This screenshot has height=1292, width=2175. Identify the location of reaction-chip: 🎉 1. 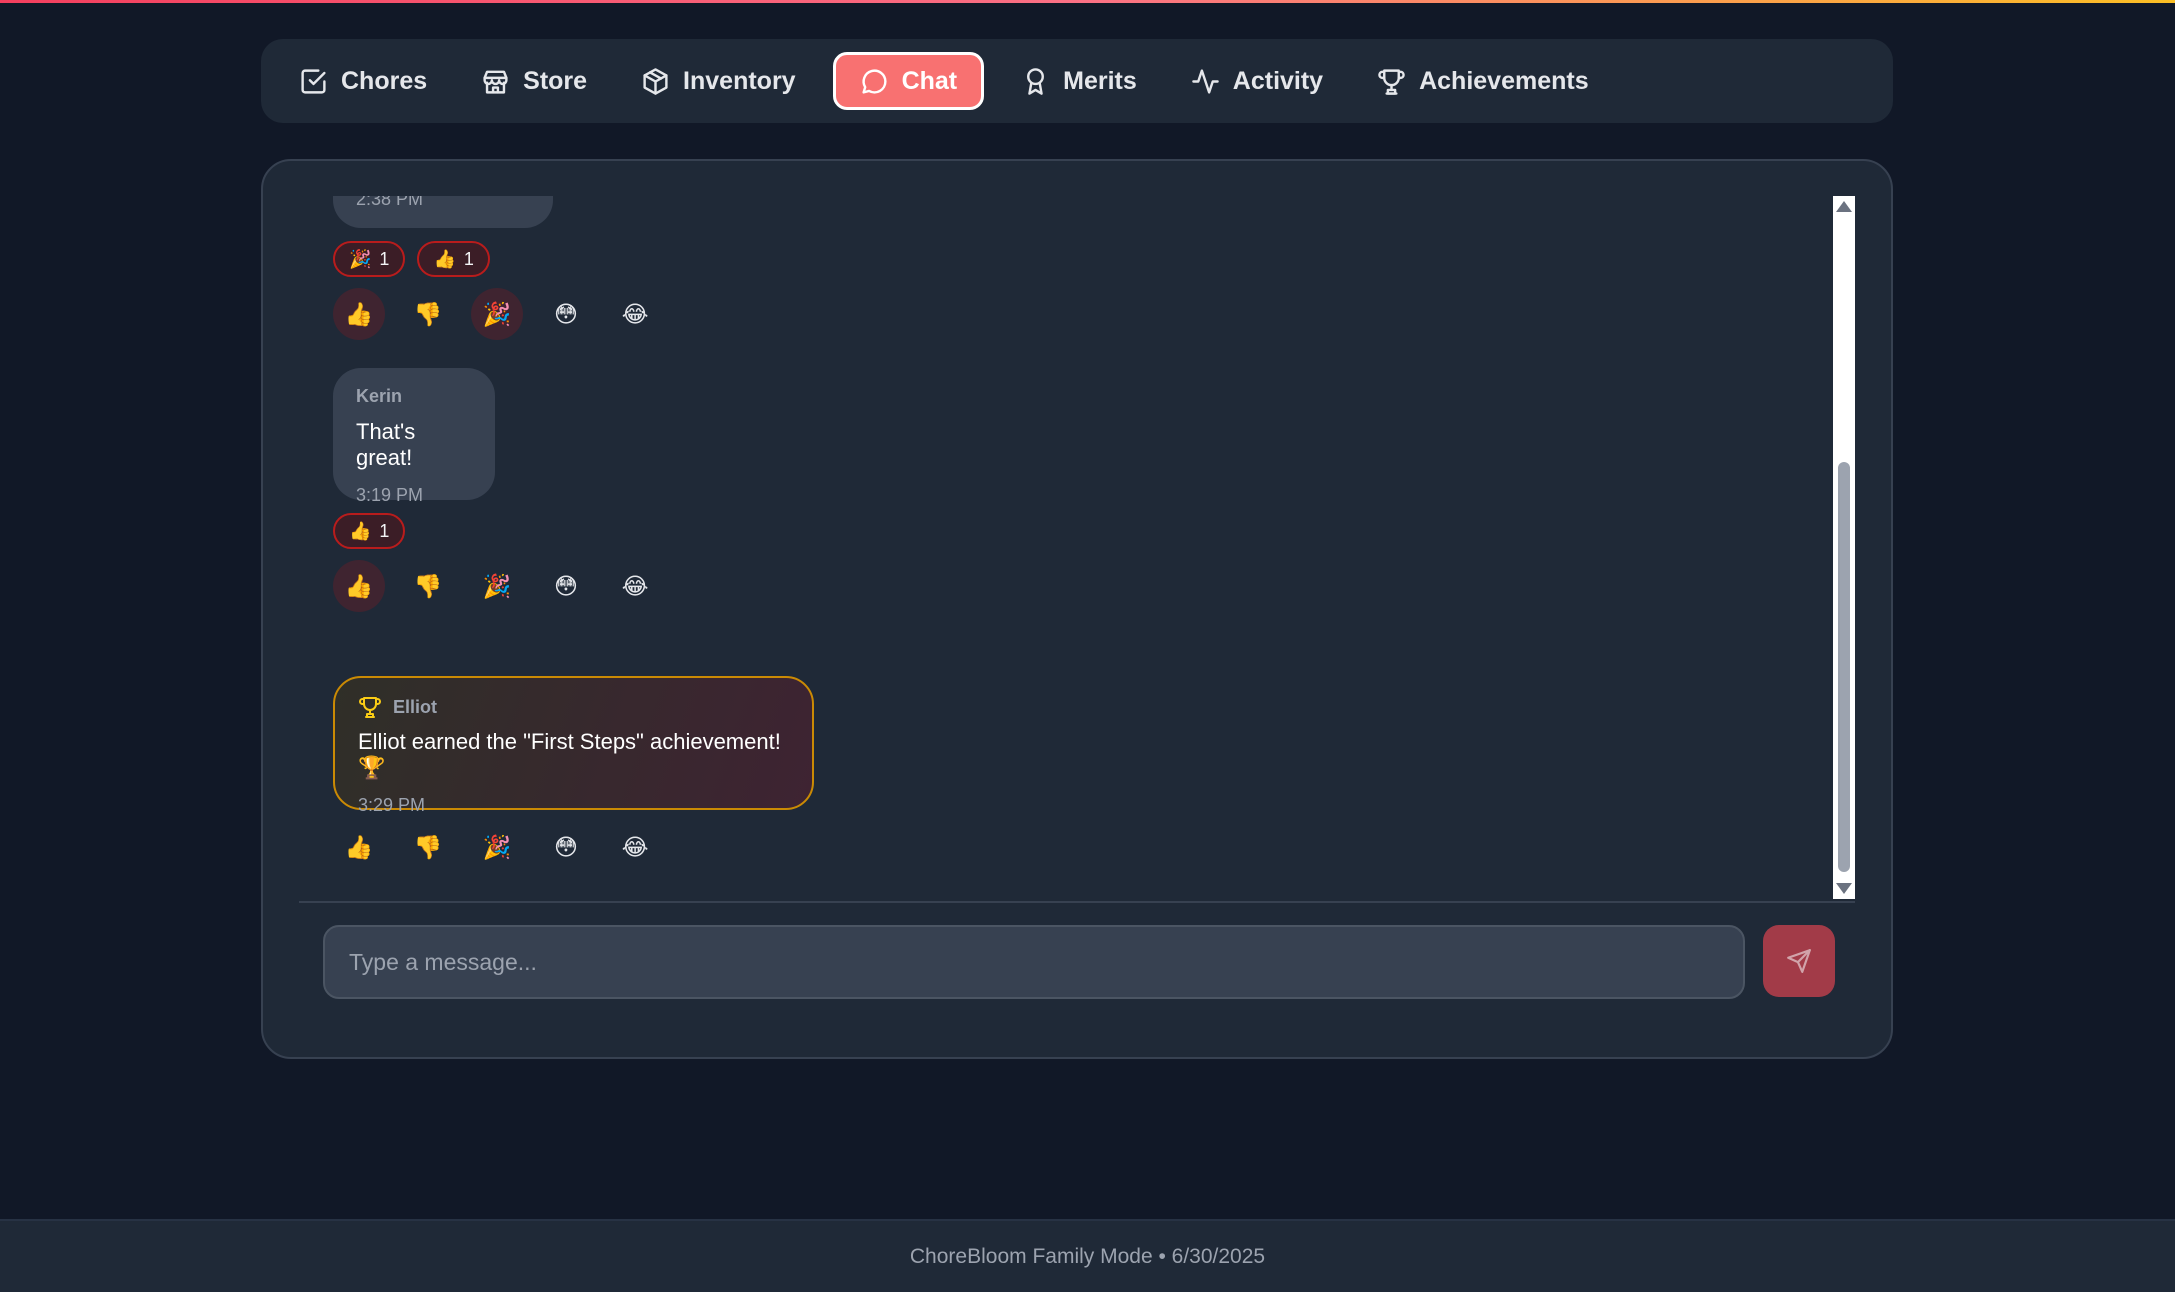
(369, 259).